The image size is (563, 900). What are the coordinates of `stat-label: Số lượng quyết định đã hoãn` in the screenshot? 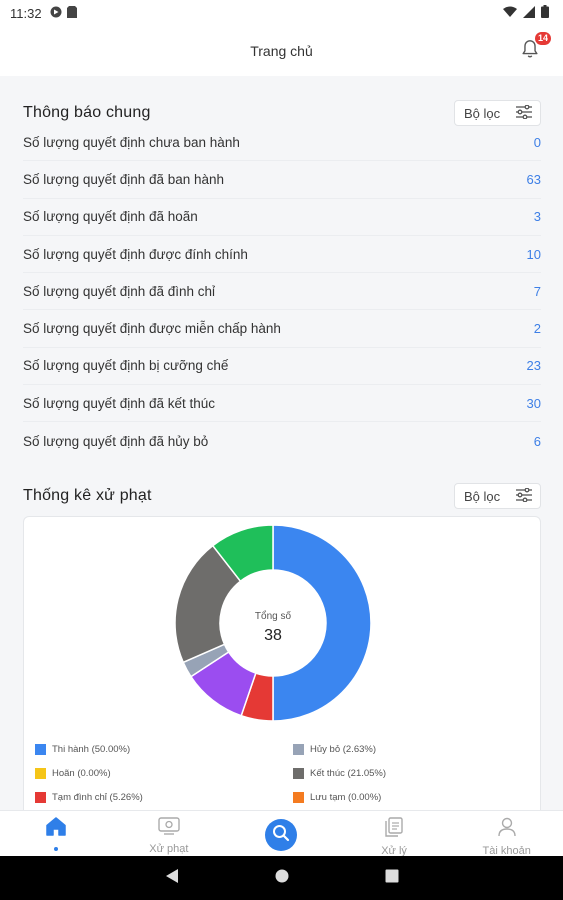 It's located at (110, 217).